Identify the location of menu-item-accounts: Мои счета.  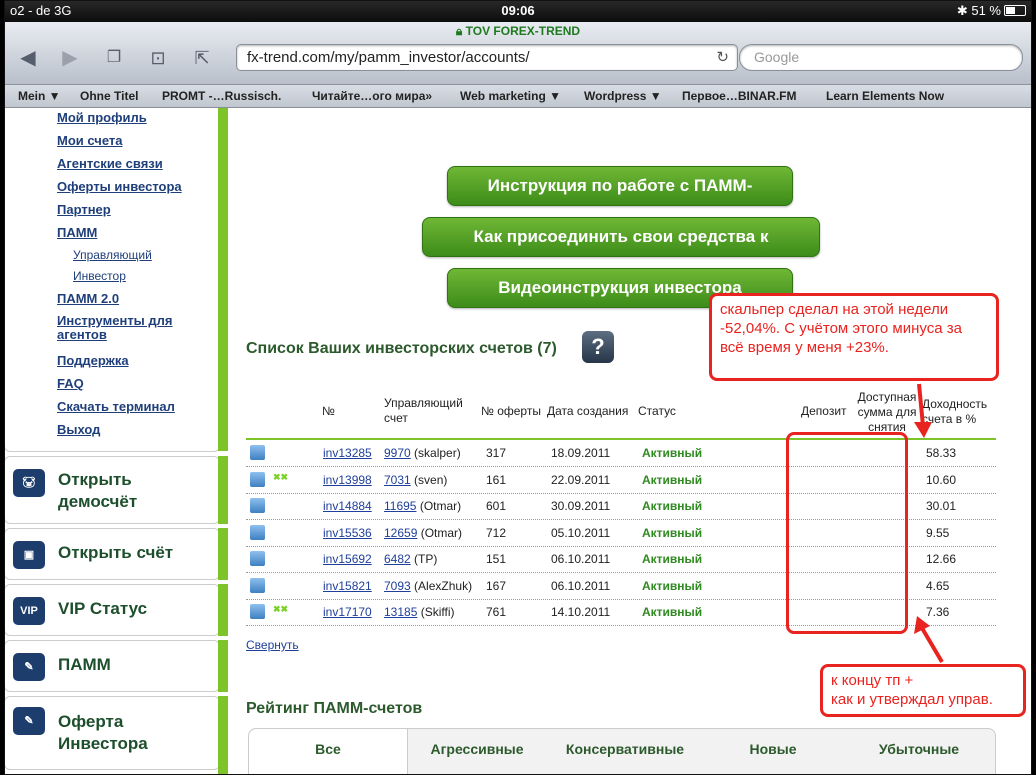
(89, 140).